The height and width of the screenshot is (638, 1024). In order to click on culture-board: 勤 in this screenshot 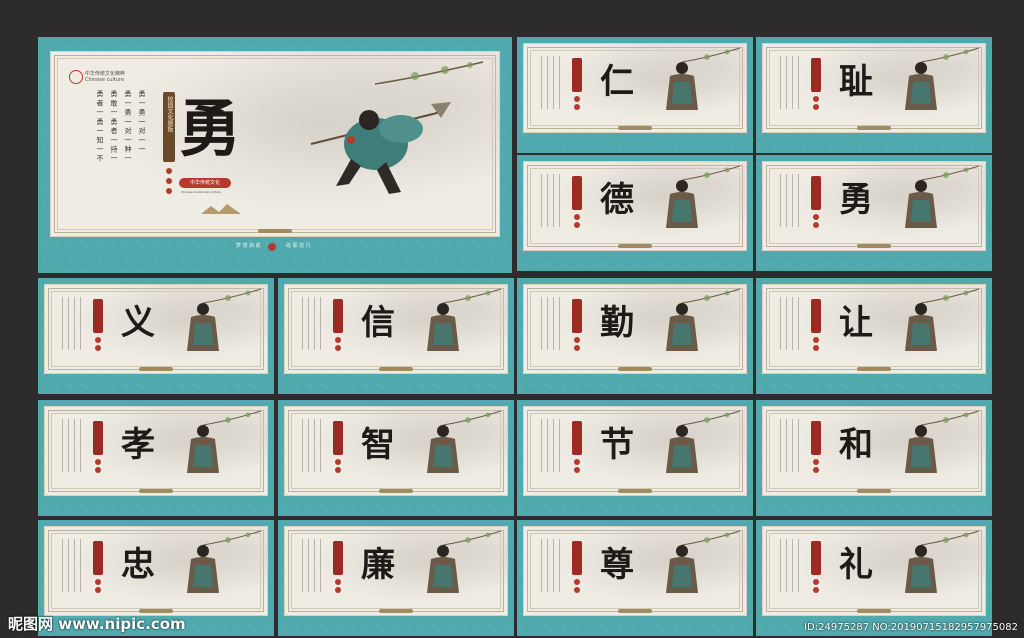, I will do `click(635, 336)`.